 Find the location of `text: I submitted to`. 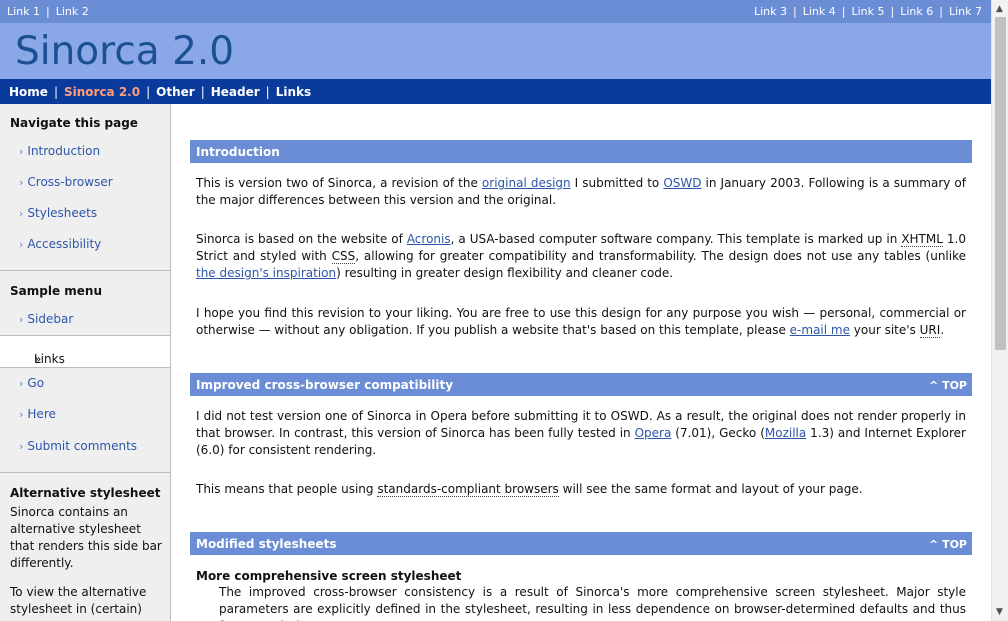

text: I submitted to is located at coordinates (617, 183).